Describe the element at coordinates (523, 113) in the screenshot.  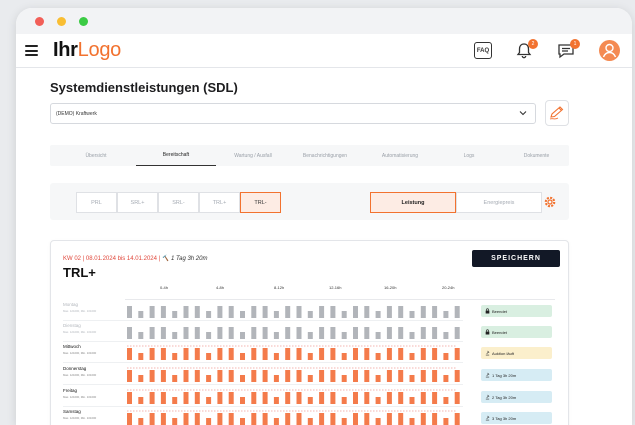
I see `chevron-down-icon` at that location.